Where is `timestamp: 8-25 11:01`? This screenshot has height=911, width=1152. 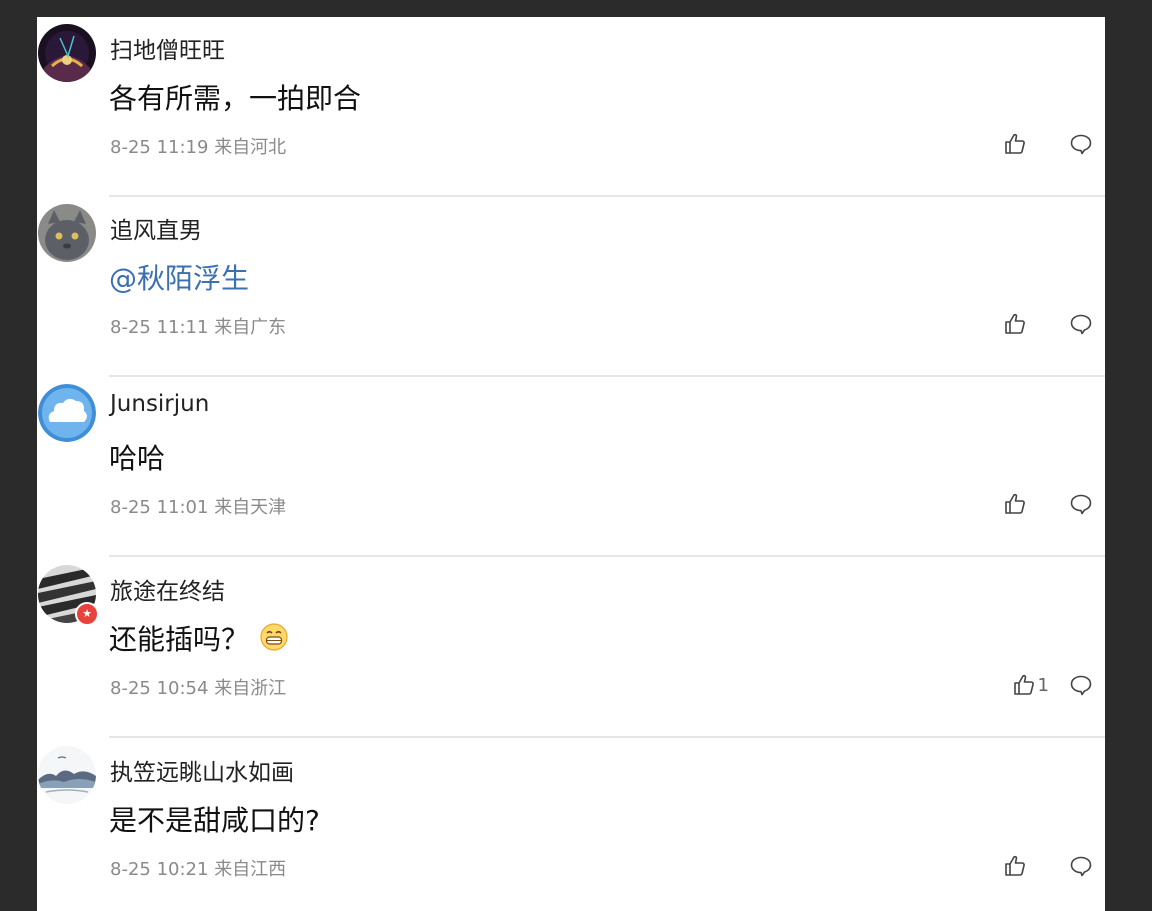
timestamp: 8-25 11:01 is located at coordinates (159, 507).